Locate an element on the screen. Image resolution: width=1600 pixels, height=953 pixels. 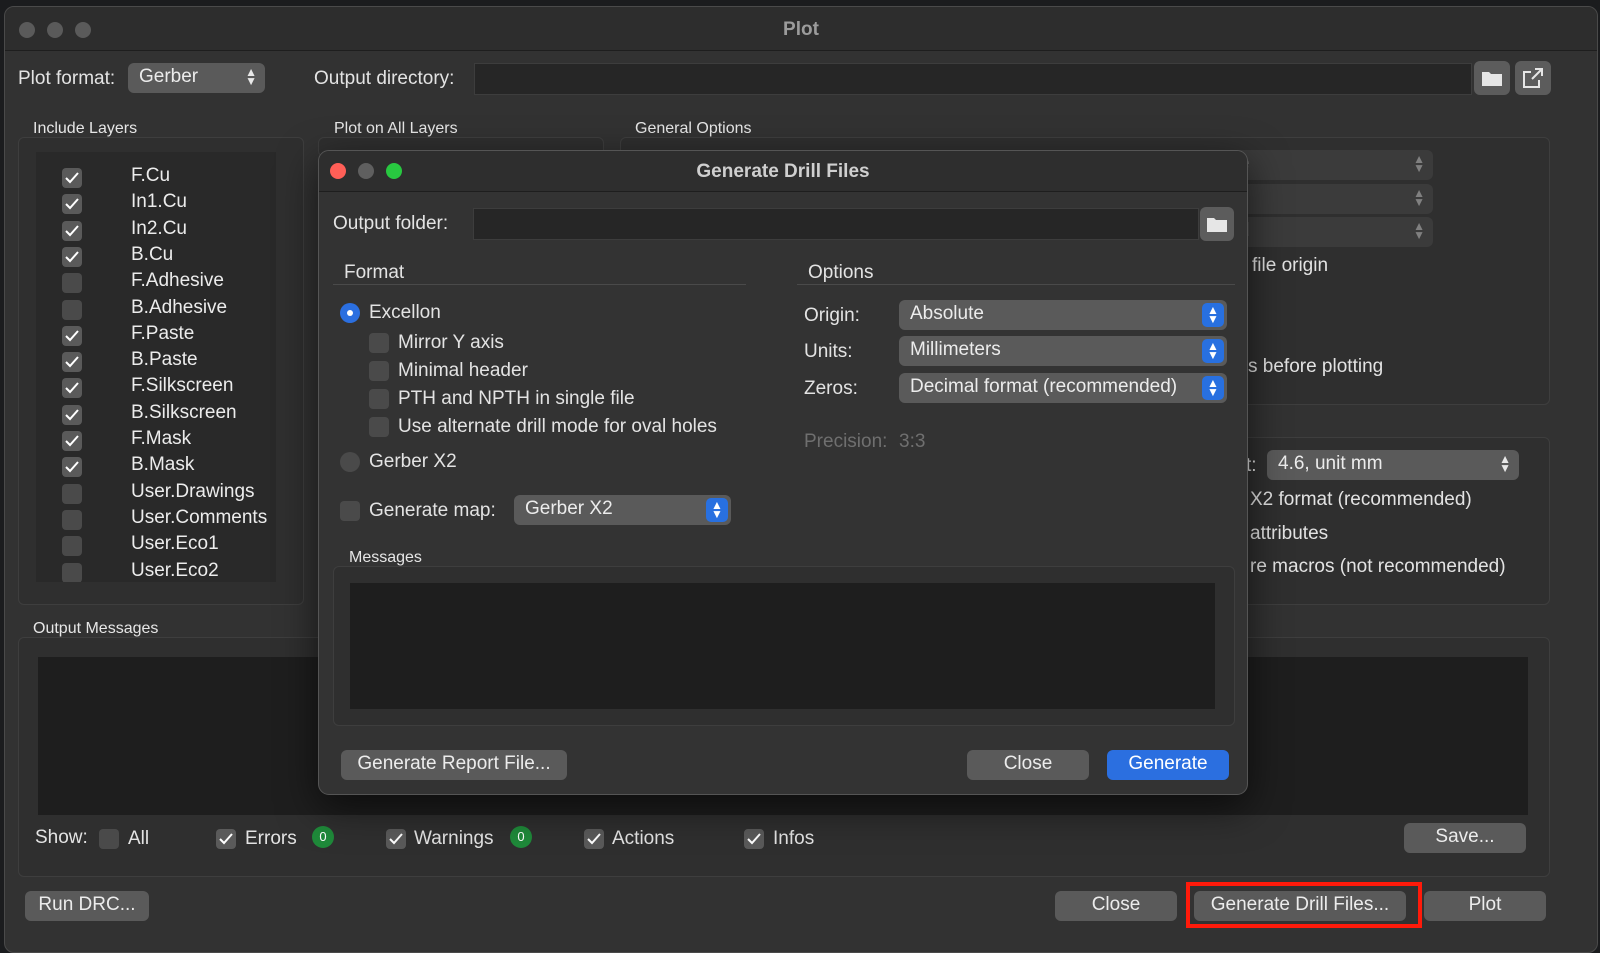
layer-row: User.Comments is located at coordinates (156, 519).